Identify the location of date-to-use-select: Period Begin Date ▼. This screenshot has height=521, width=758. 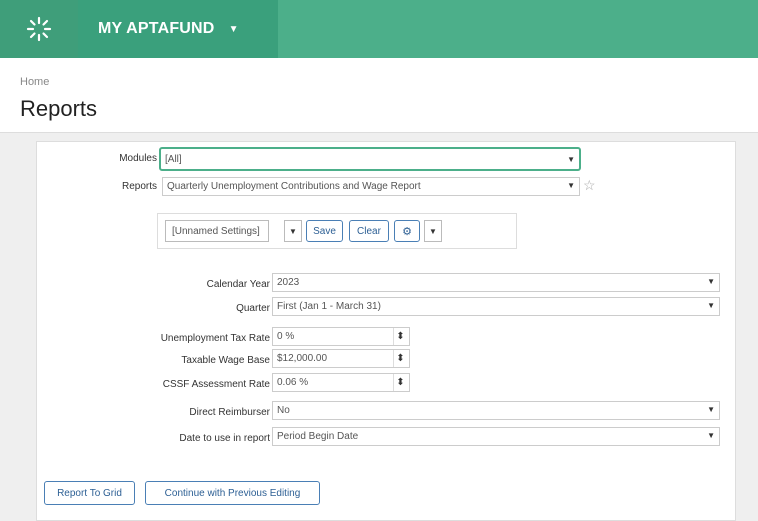
(496, 436).